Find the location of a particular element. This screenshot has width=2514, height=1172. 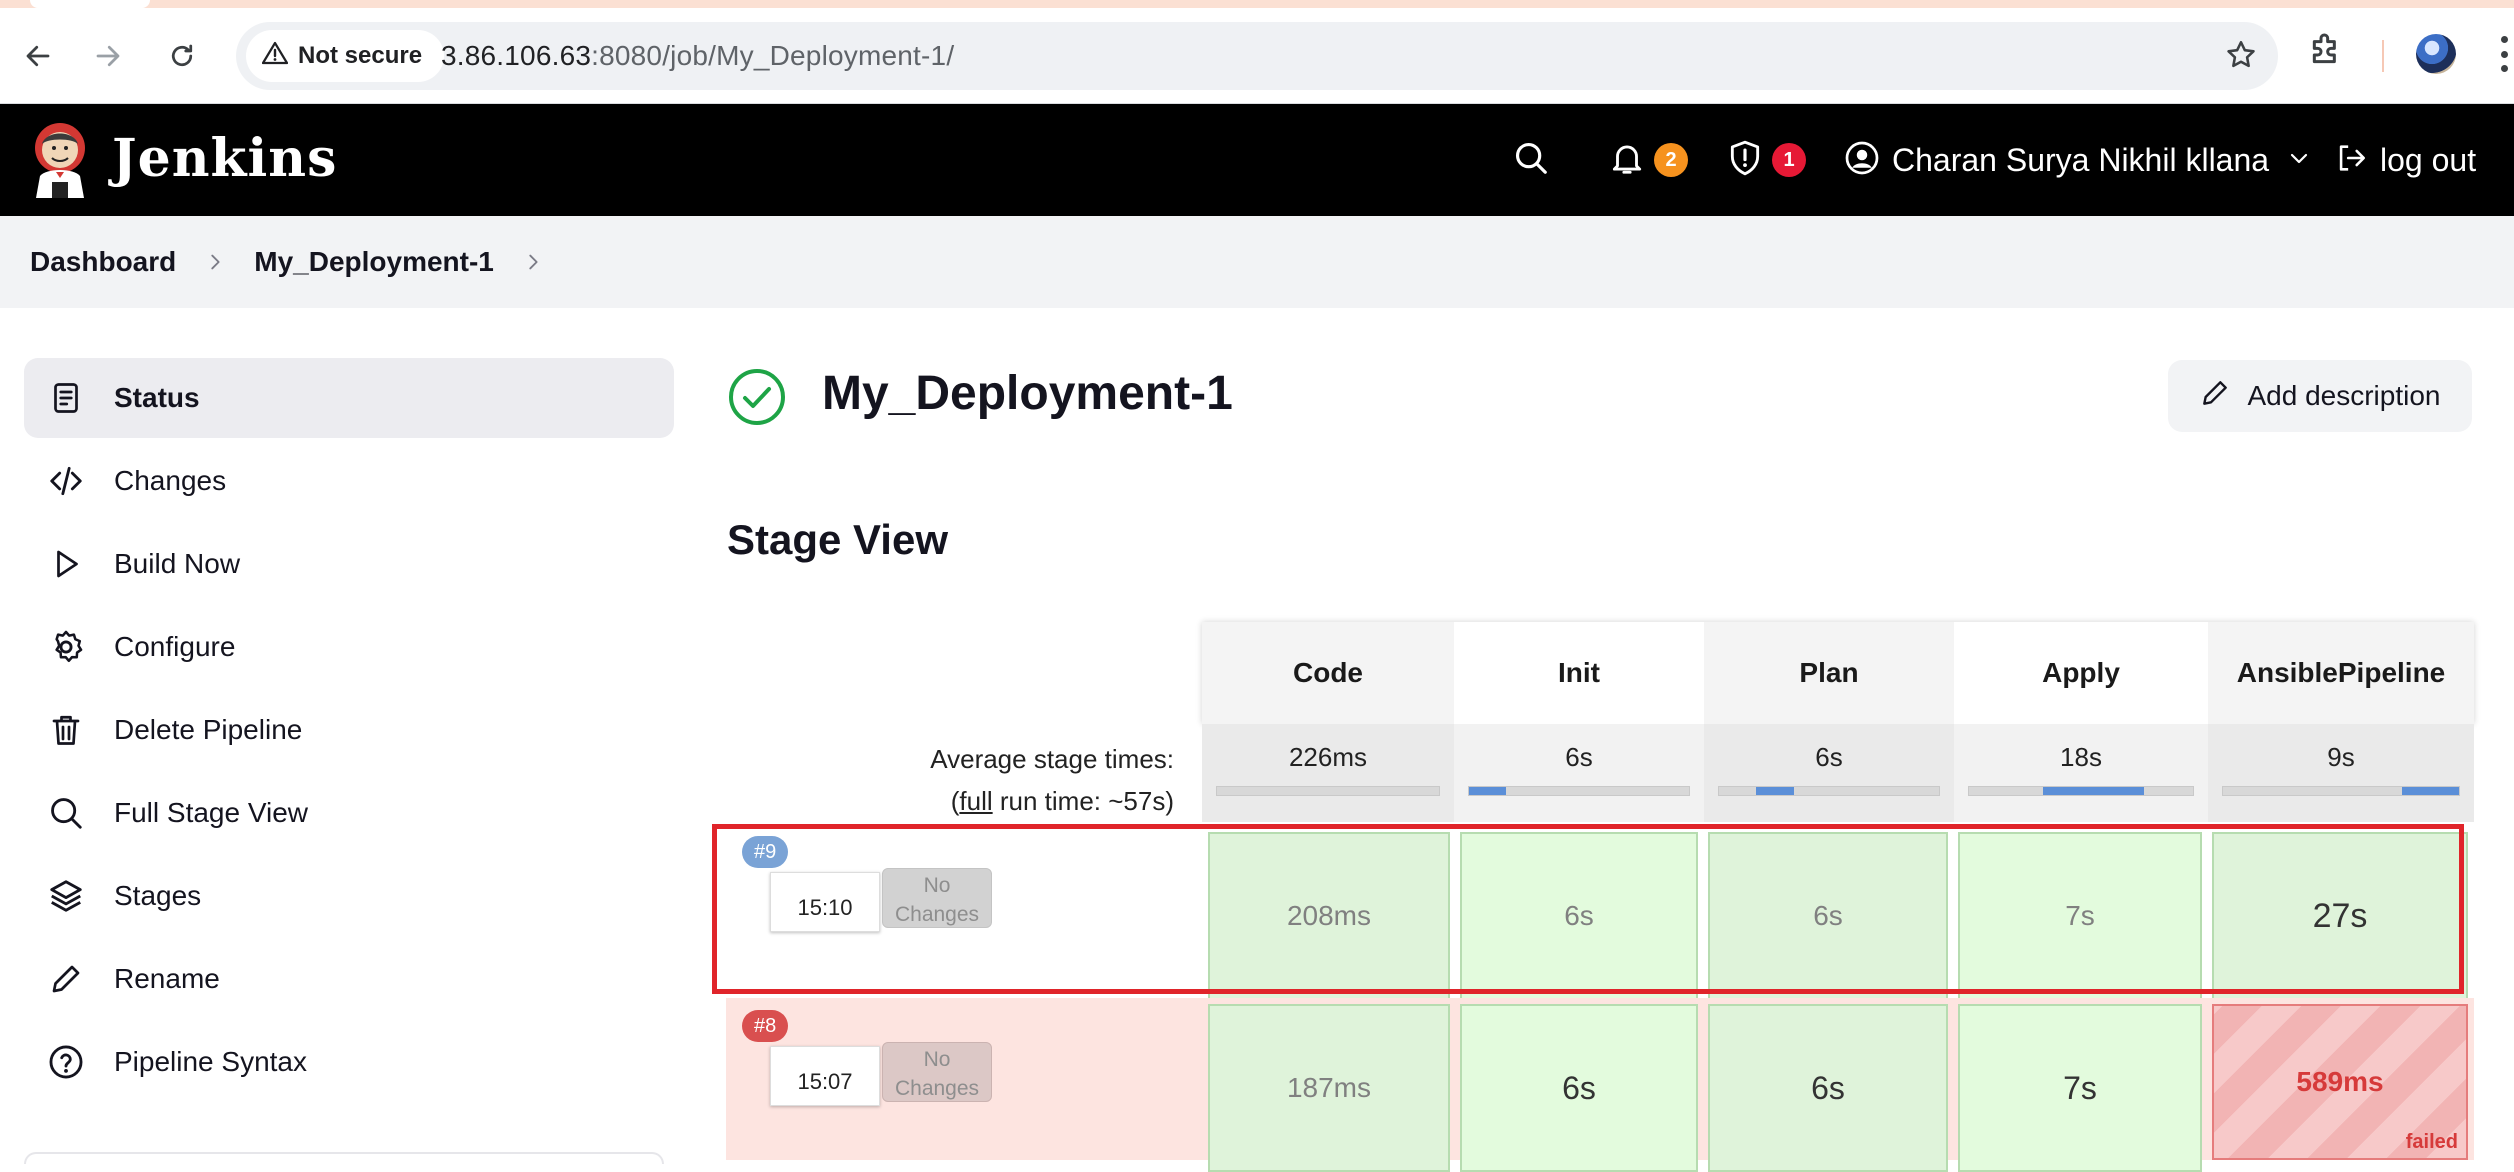

sidebar-item-full-stage-view: Full Stage View is located at coordinates (349, 813).